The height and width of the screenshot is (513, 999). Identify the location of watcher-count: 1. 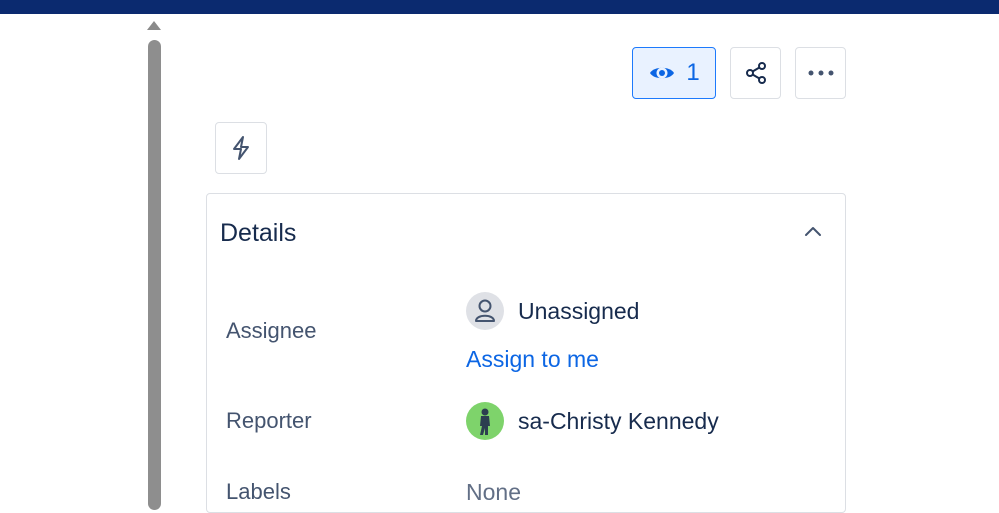
(693, 72).